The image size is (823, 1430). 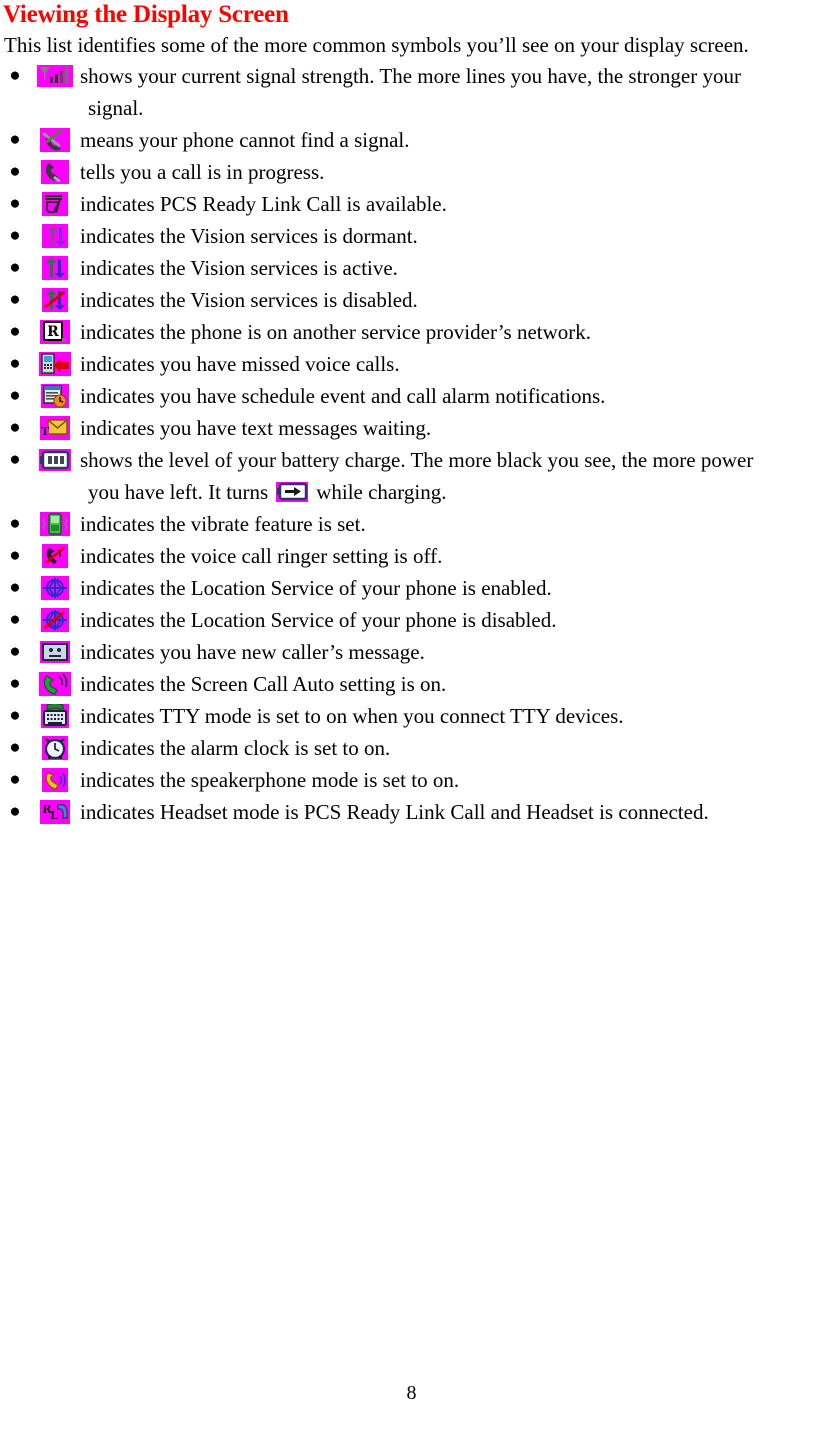 I want to click on list-item-label: indicates the alarm clock is set to on., so click(x=235, y=748).